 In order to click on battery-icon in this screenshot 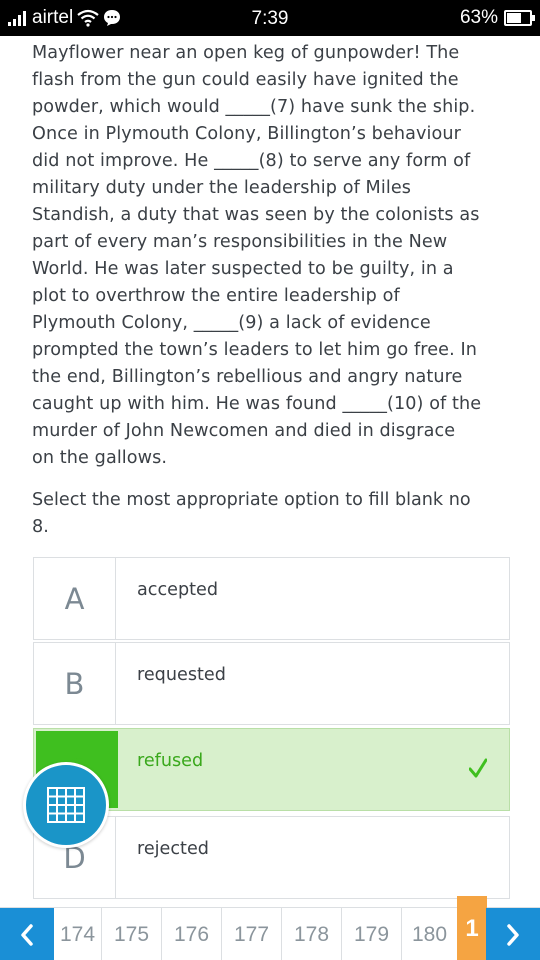, I will do `click(519, 18)`.